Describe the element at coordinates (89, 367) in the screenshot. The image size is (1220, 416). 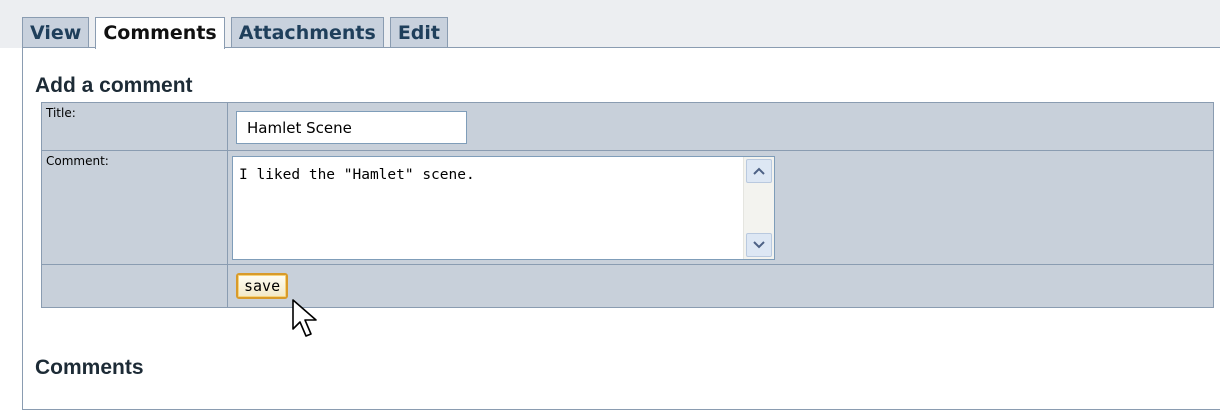
I see `comments-heading: Comments` at that location.